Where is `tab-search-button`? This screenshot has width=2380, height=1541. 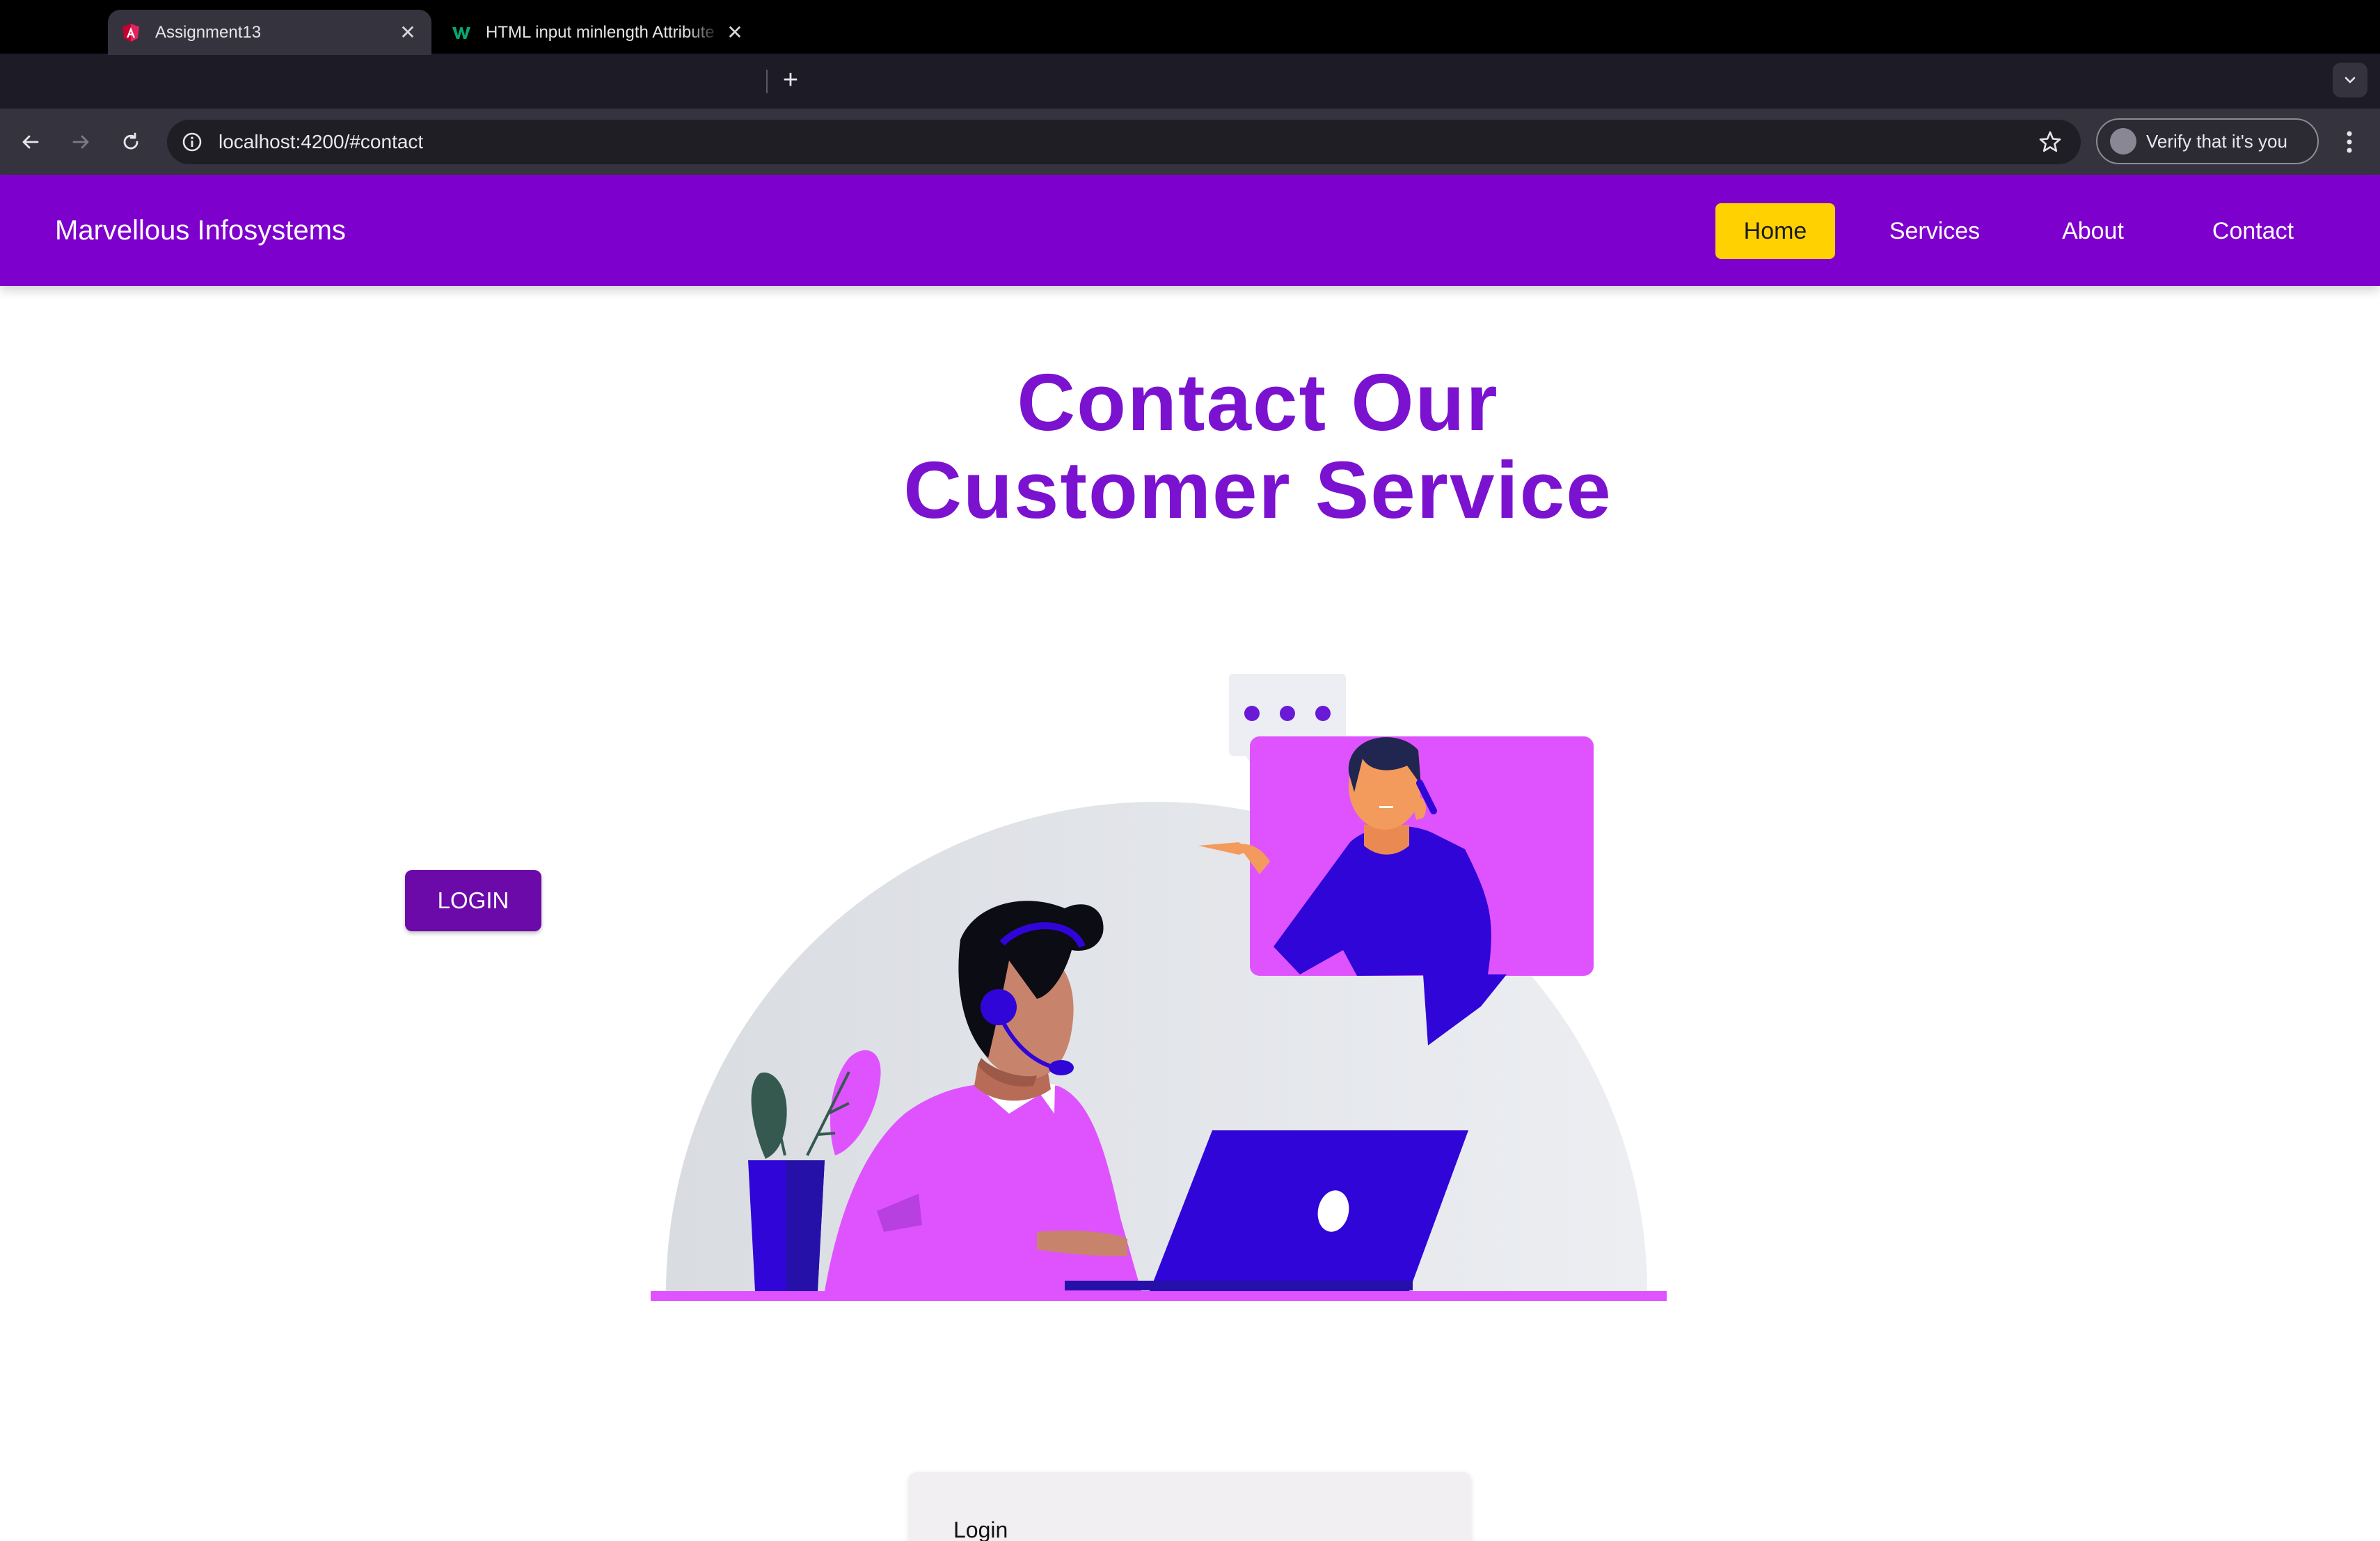 tab-search-button is located at coordinates (2350, 80).